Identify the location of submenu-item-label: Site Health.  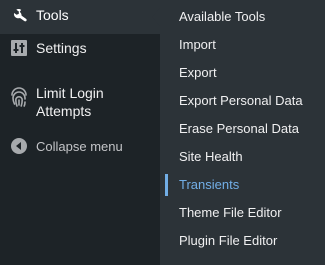
(211, 156).